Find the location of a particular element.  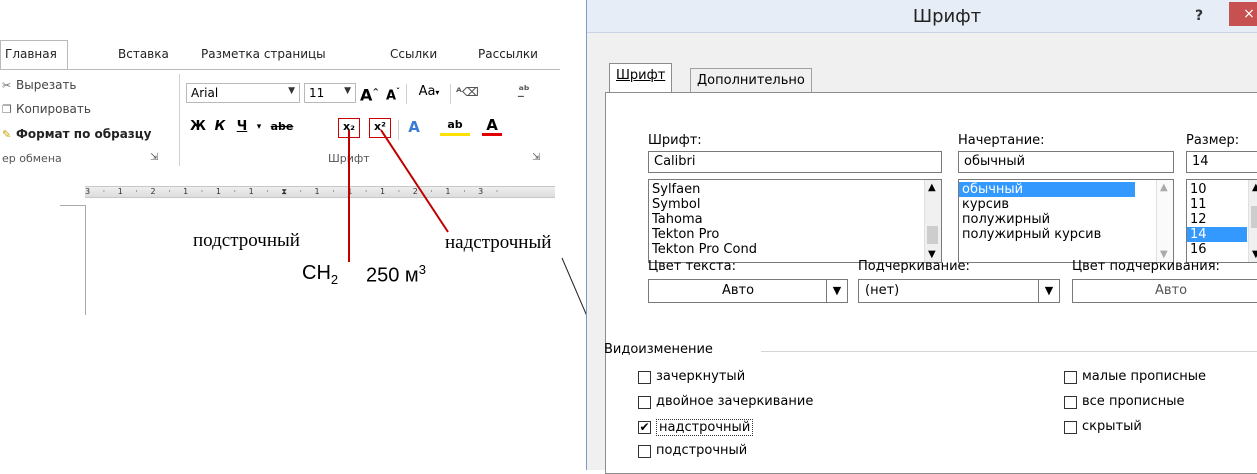

dialog-titlebar: Шрифт ? × is located at coordinates (922, 16).